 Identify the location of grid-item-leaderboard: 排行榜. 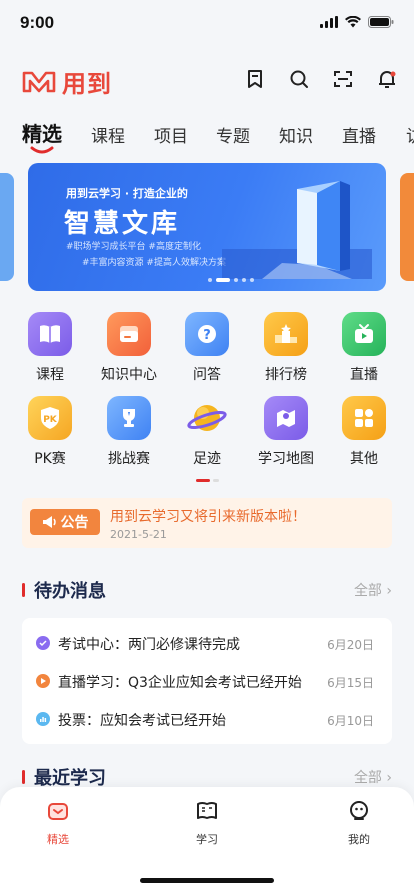
(286, 348).